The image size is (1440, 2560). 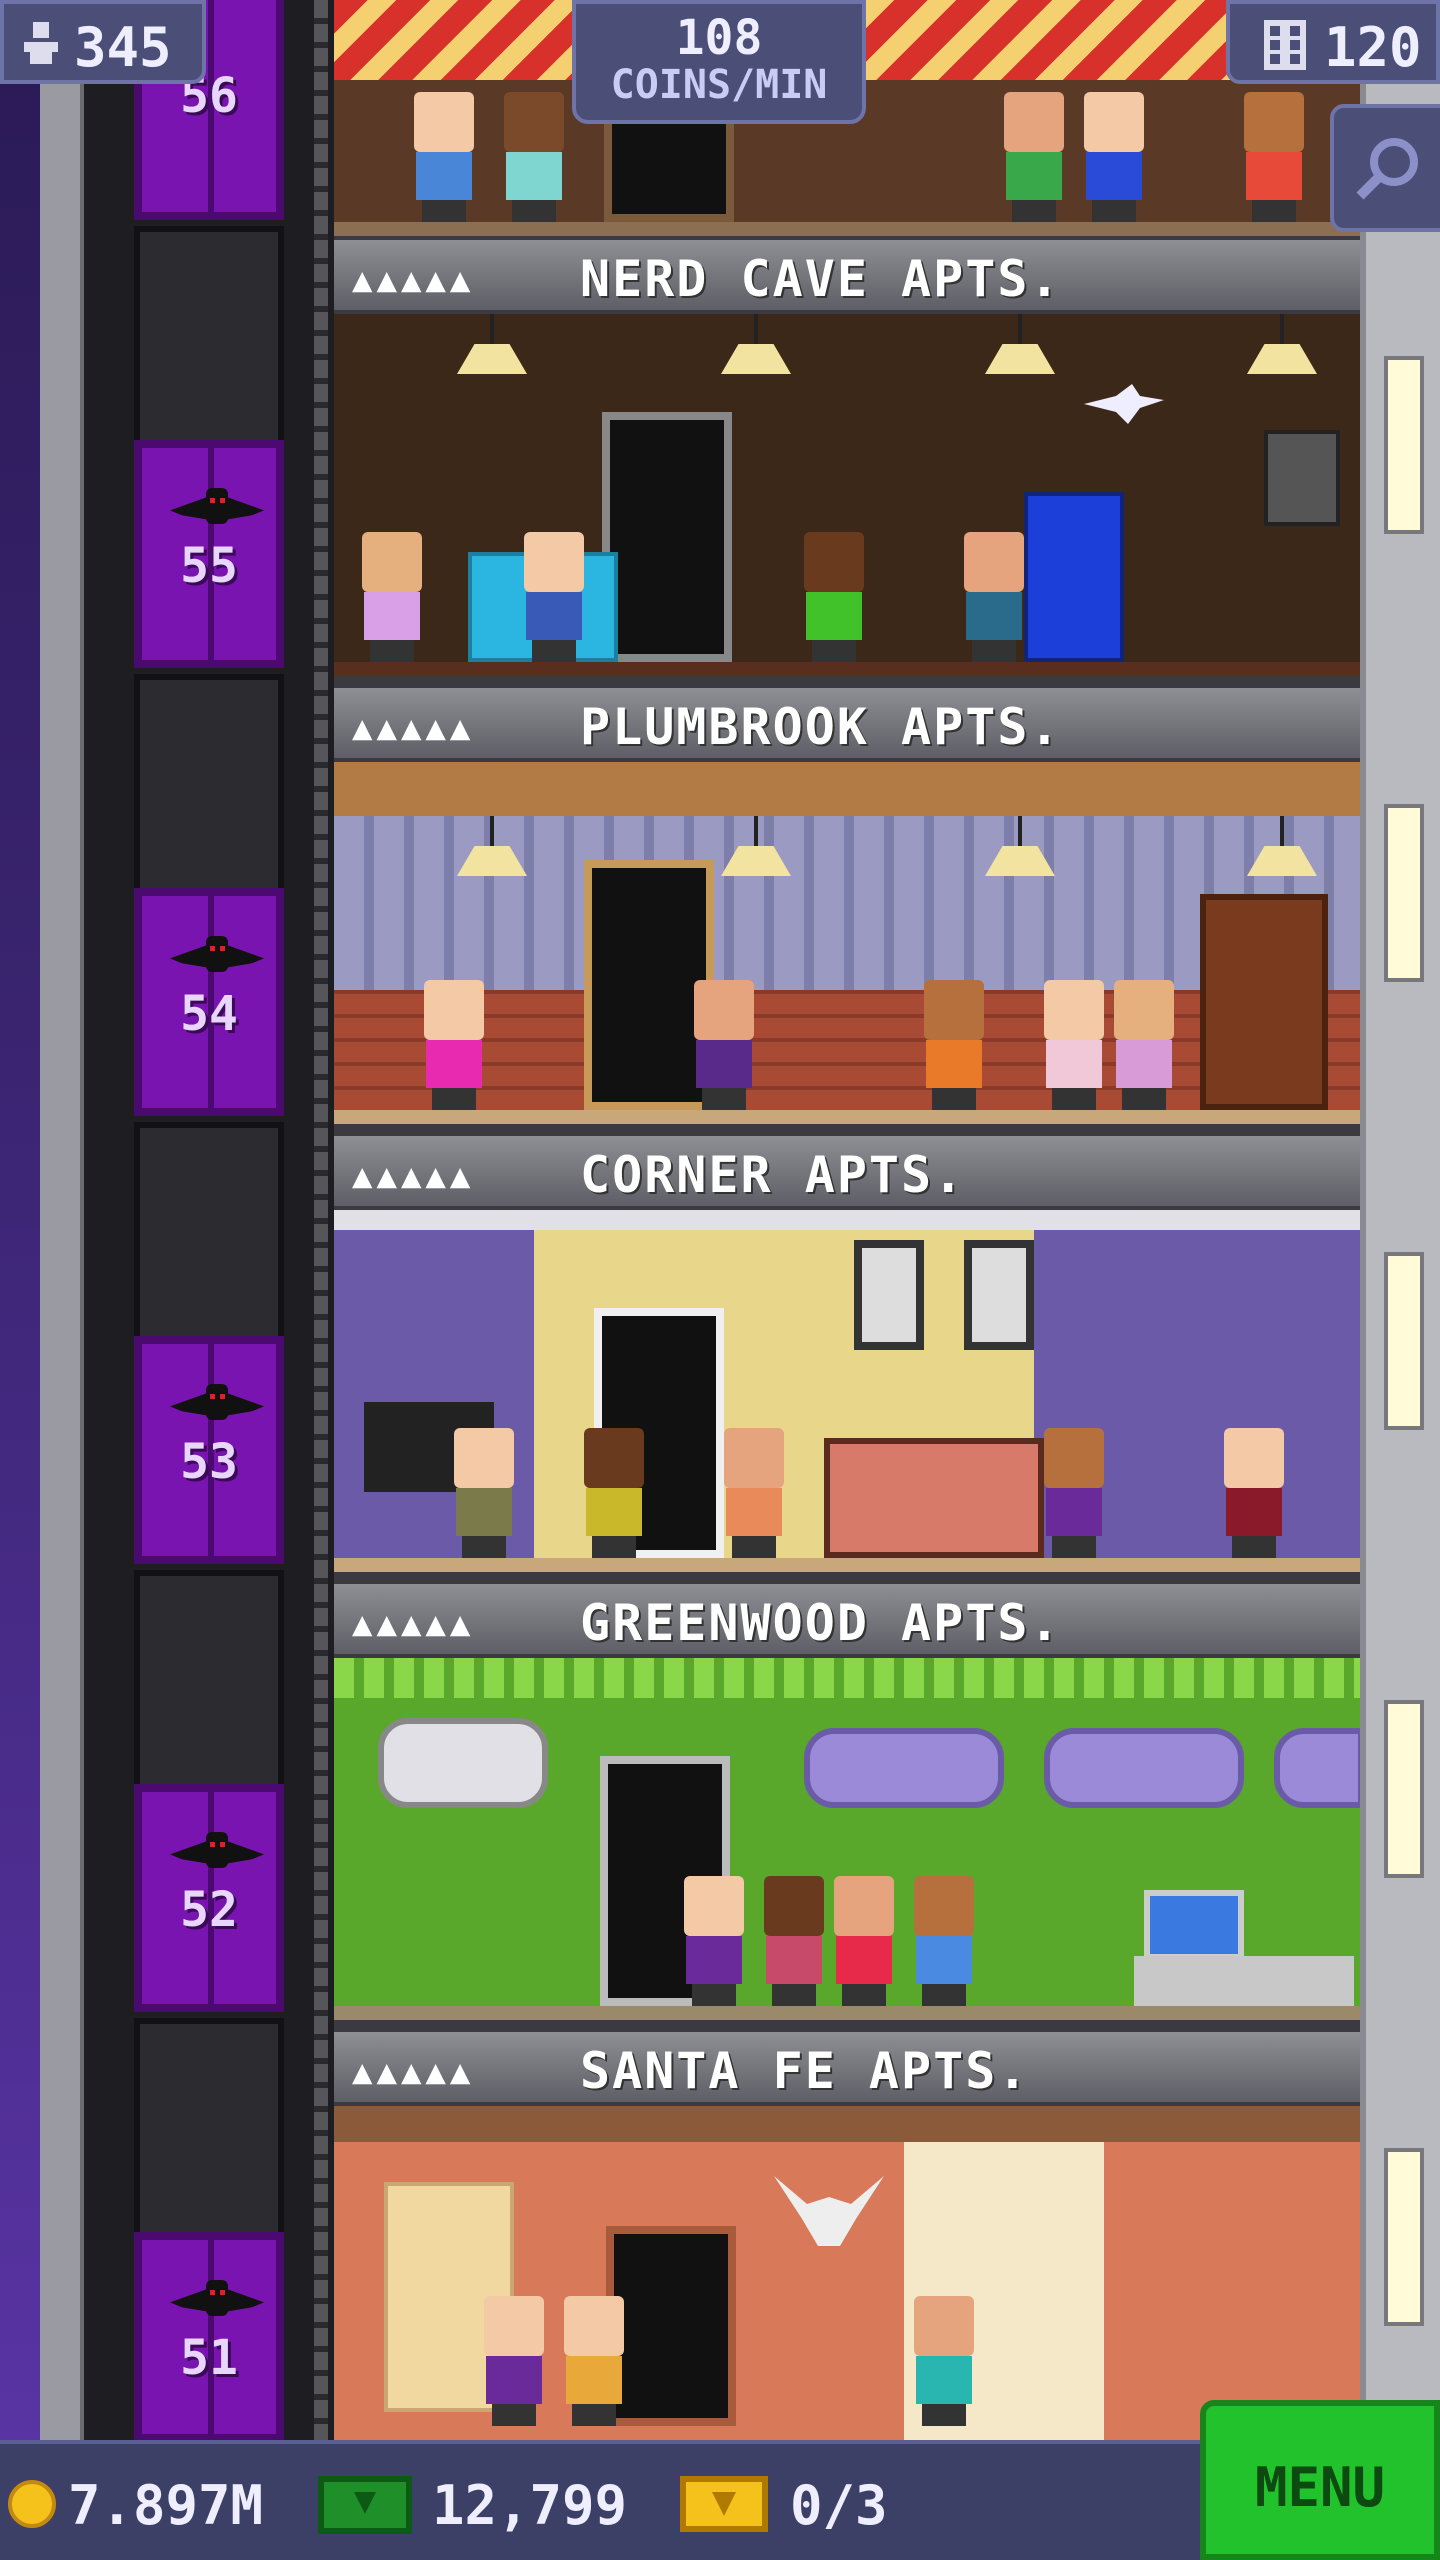 I want to click on elevator-floor-number: 53, so click(x=209, y=1462).